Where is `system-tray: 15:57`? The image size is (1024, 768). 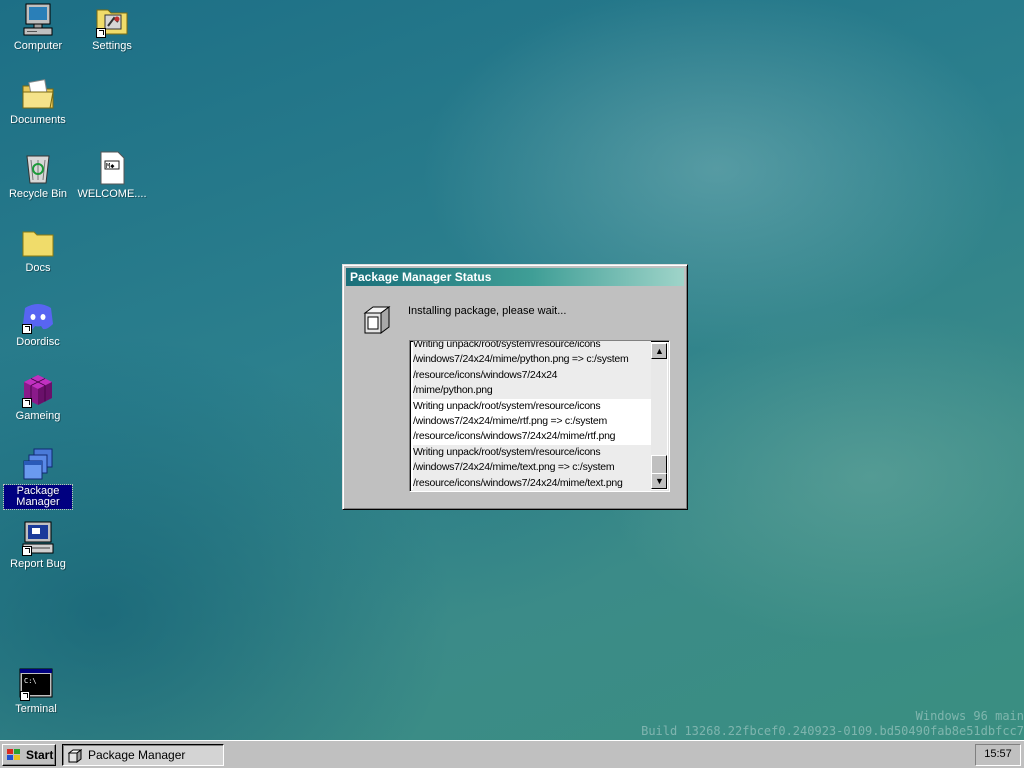 system-tray: 15:57 is located at coordinates (998, 755).